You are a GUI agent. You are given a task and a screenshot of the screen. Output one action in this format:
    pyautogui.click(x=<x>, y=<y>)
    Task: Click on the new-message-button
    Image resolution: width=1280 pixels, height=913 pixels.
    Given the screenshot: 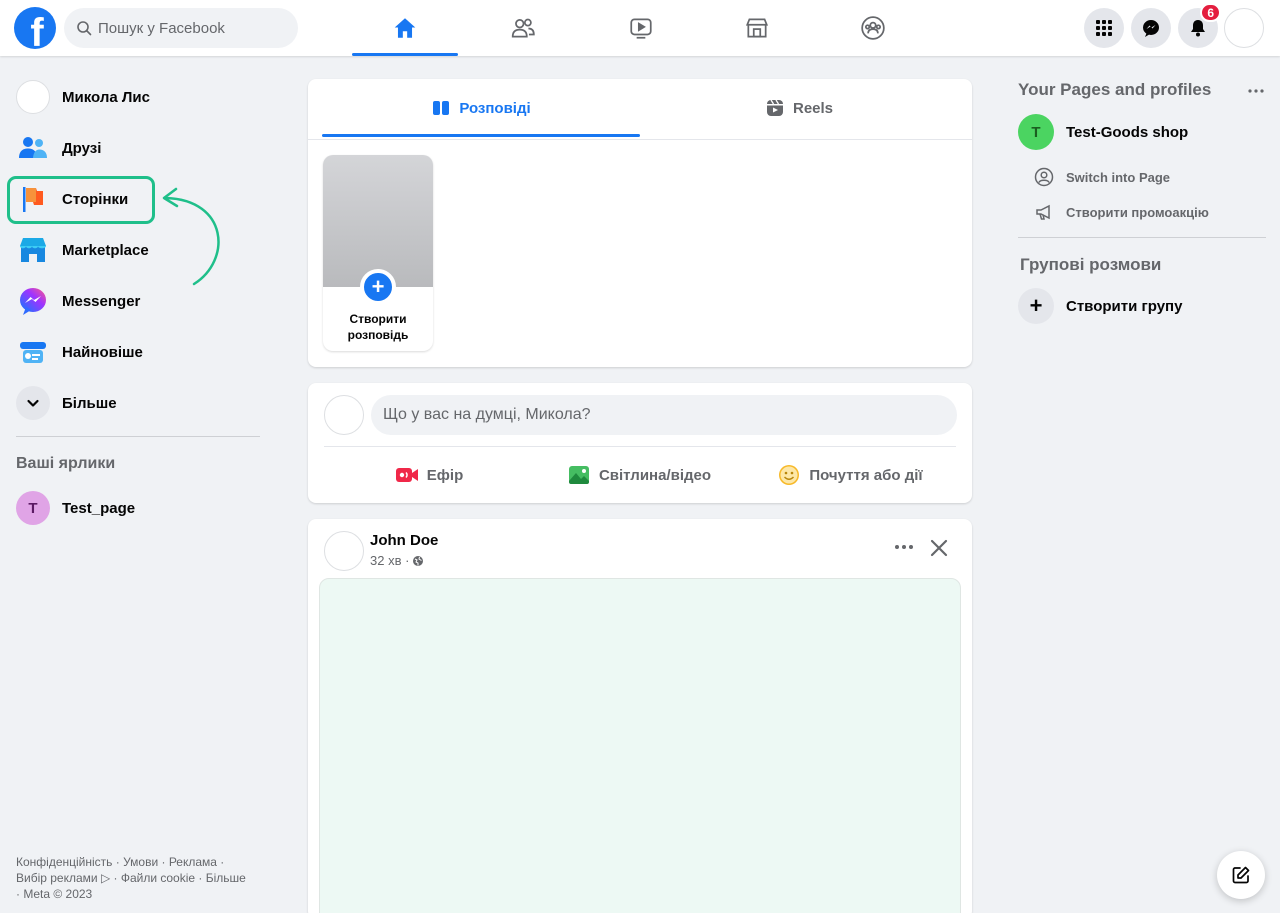 What is the action you would take?
    pyautogui.click(x=1241, y=875)
    